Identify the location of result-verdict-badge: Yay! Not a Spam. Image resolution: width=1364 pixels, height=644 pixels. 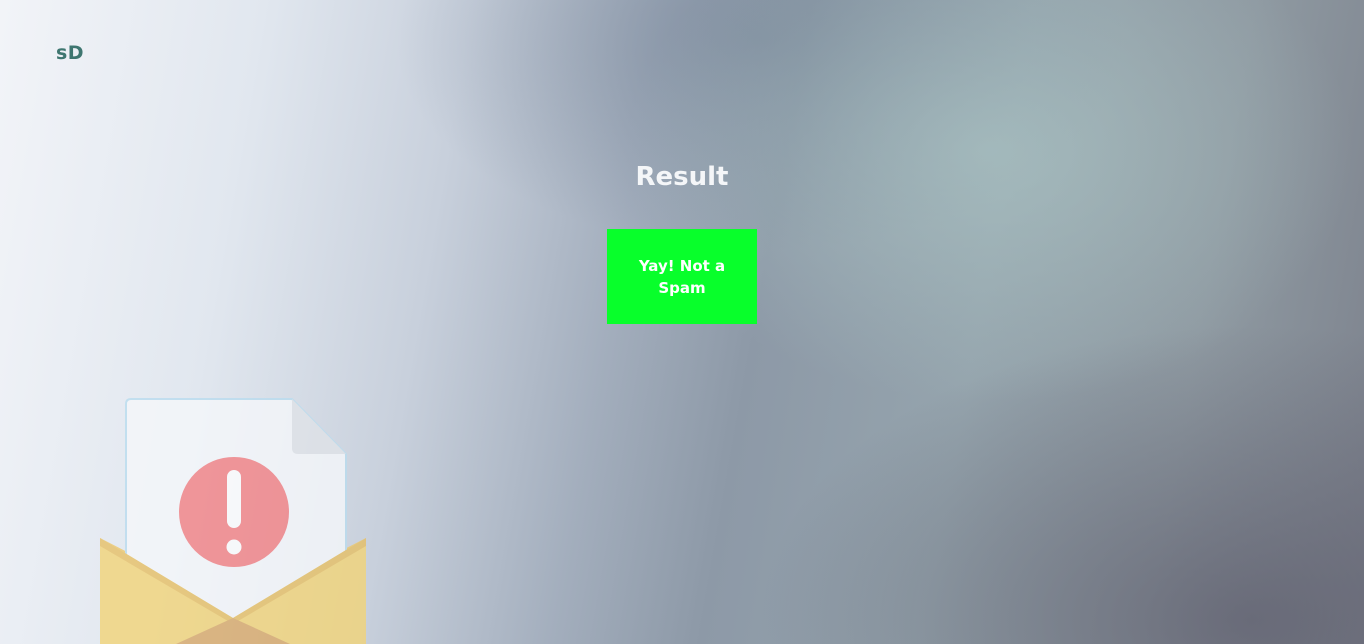
(682, 276).